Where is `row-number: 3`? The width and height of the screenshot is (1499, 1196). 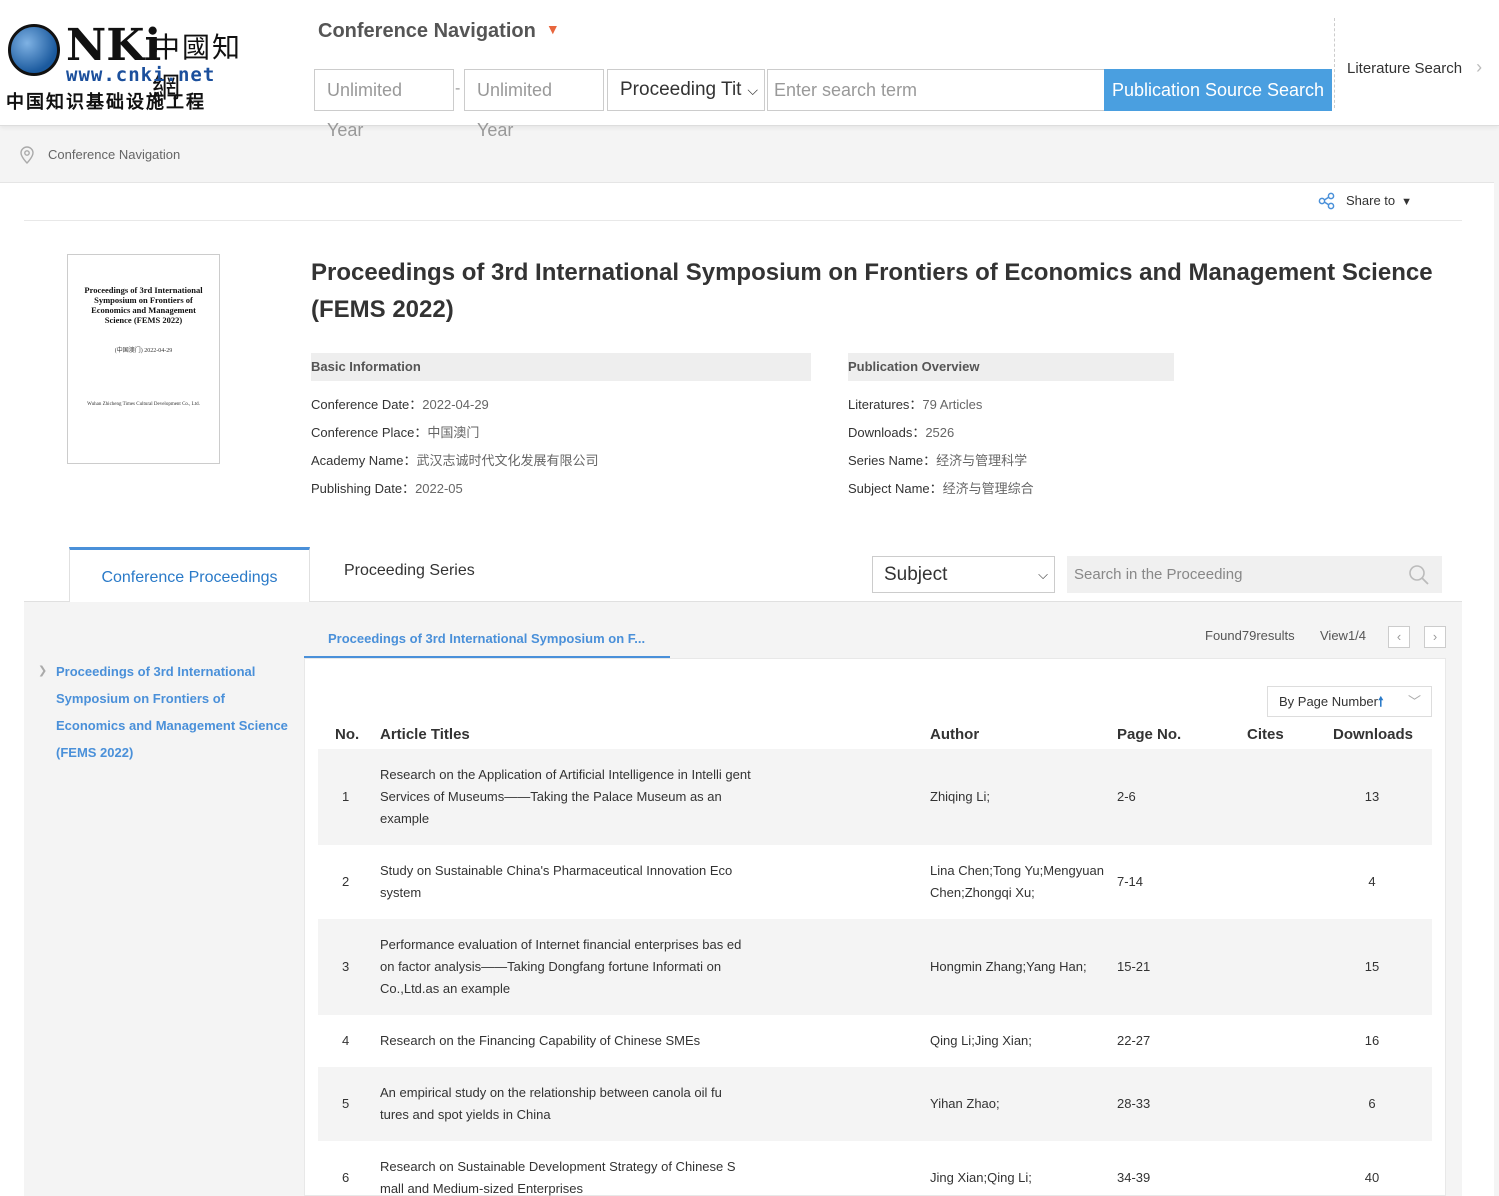
row-number: 3 is located at coordinates (346, 966).